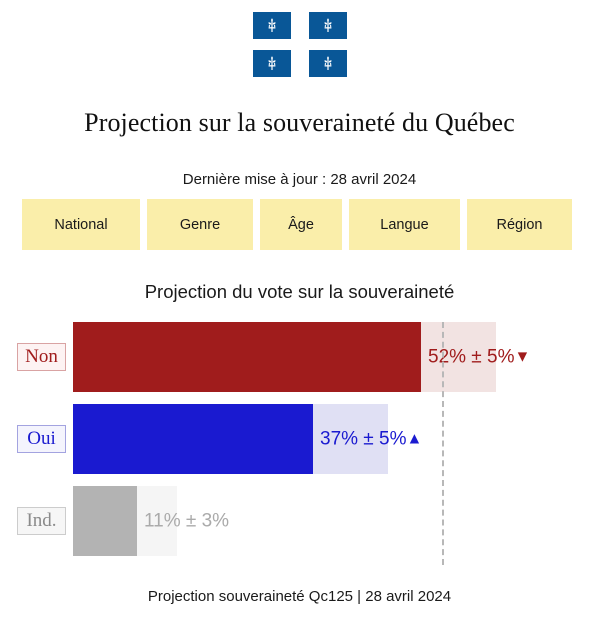  I want to click on bar-ind, so click(105, 521).